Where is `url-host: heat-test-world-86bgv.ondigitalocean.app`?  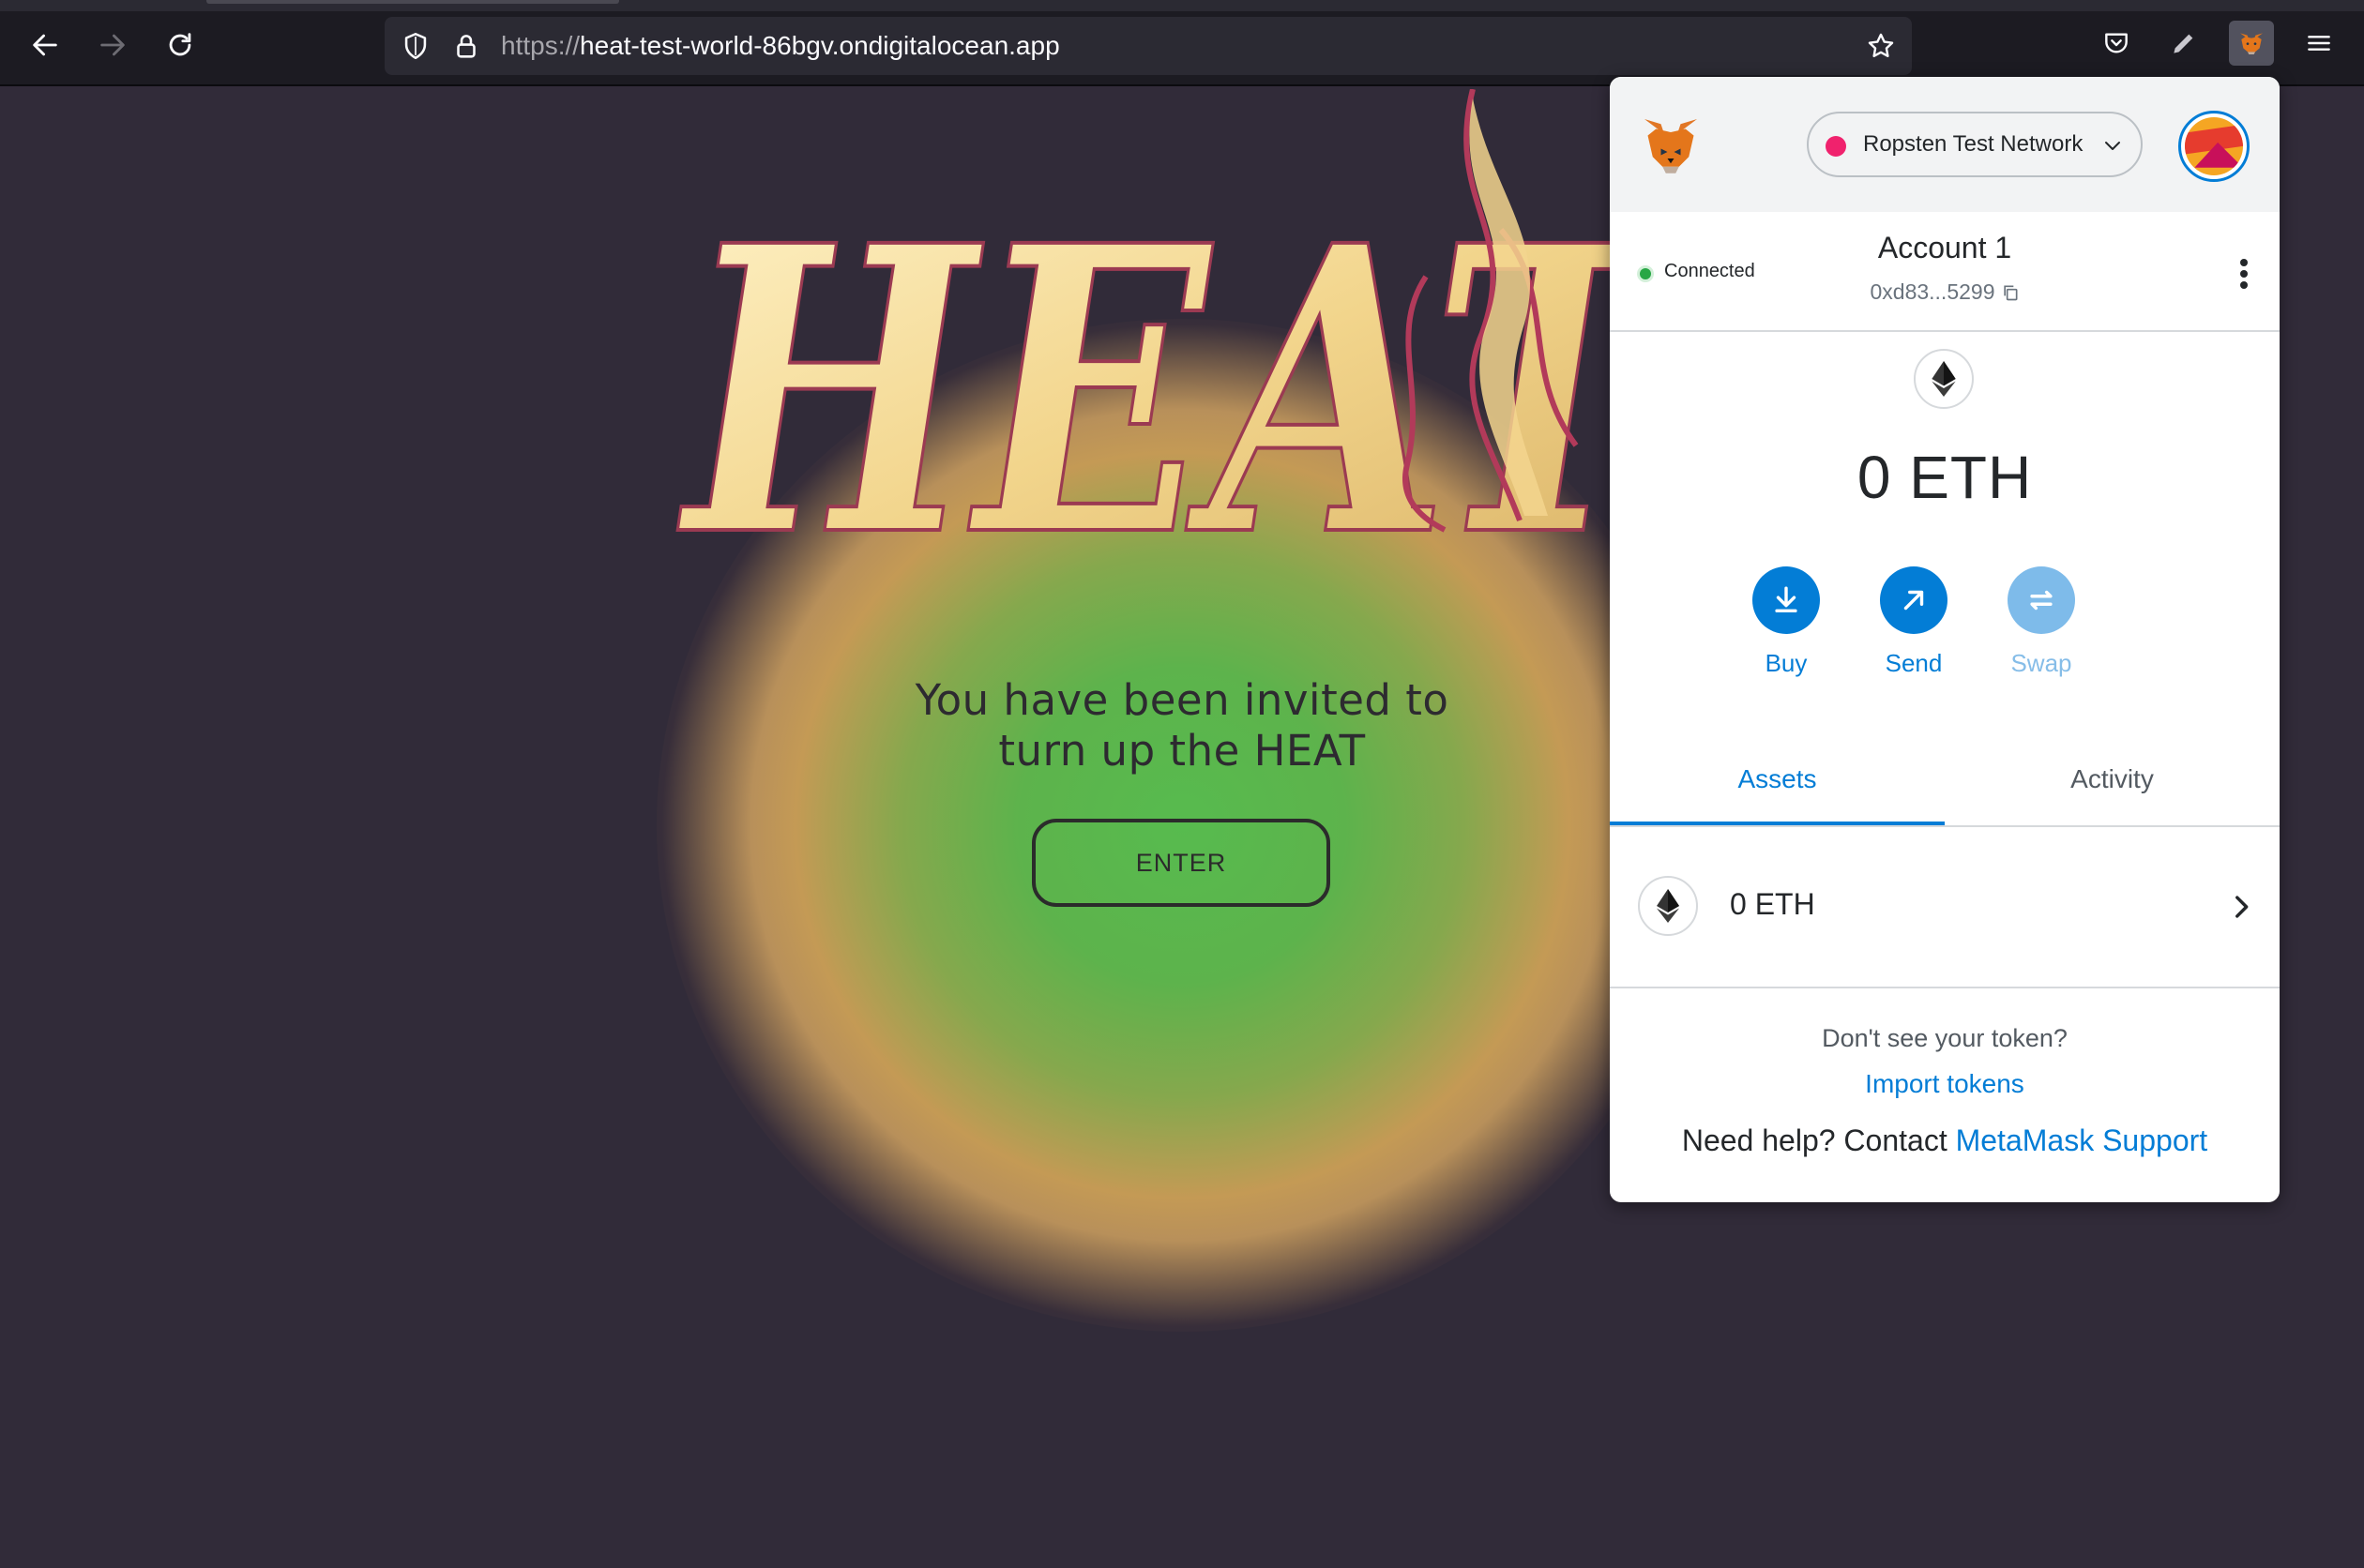 url-host: heat-test-world-86bgv.ondigitalocean.app is located at coordinates (820, 45).